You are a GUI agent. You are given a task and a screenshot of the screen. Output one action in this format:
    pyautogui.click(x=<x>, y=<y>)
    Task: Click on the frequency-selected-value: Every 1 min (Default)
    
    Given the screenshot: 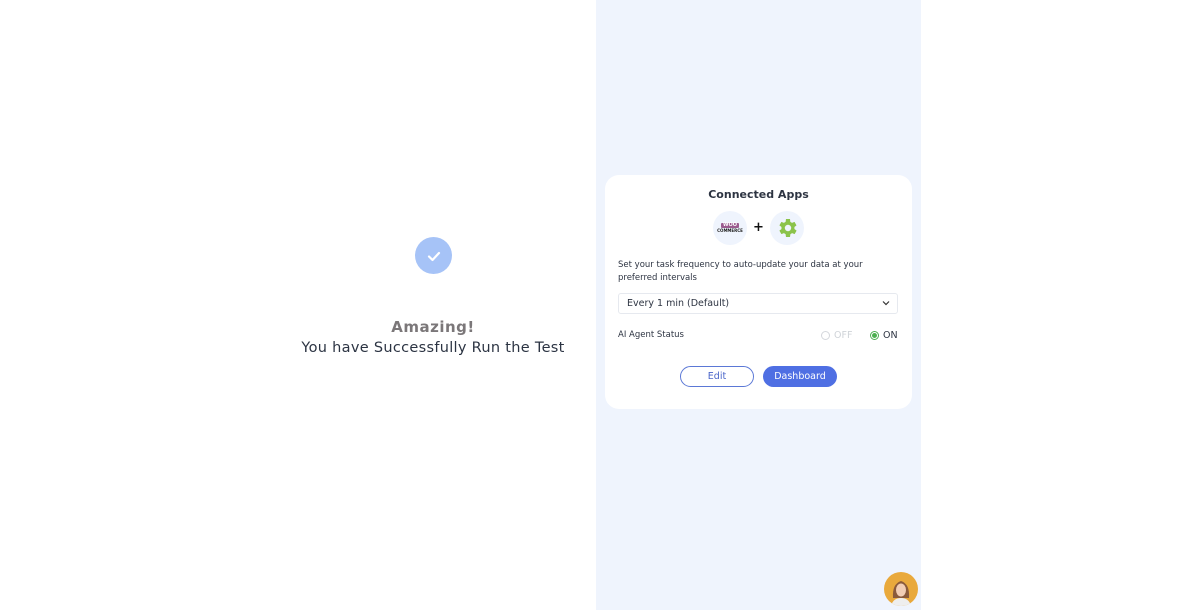 What is the action you would take?
    pyautogui.click(x=678, y=303)
    